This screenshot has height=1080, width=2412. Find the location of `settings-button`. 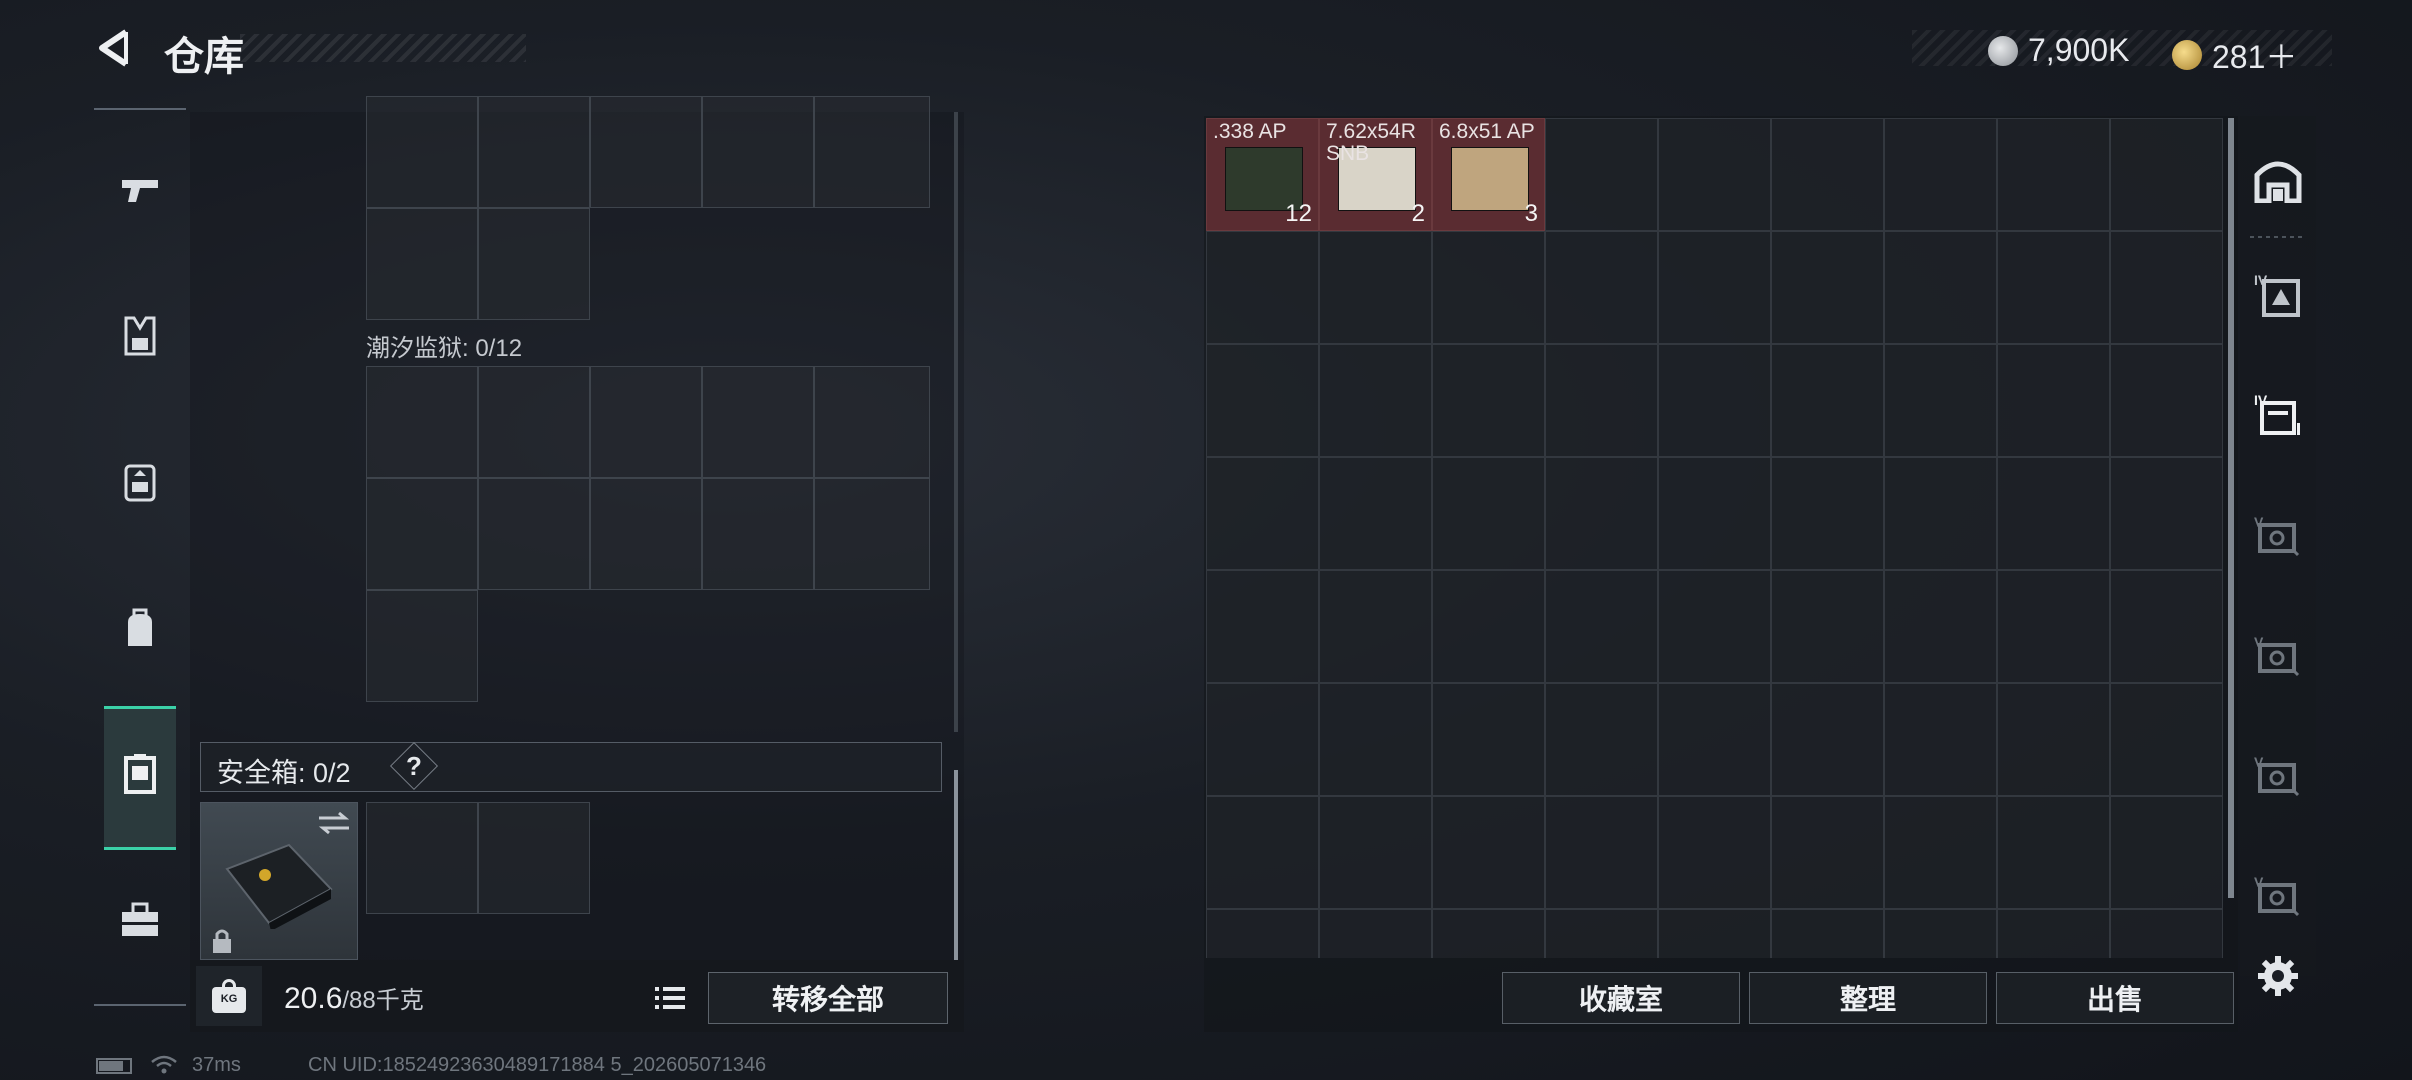

settings-button is located at coordinates (2278, 976).